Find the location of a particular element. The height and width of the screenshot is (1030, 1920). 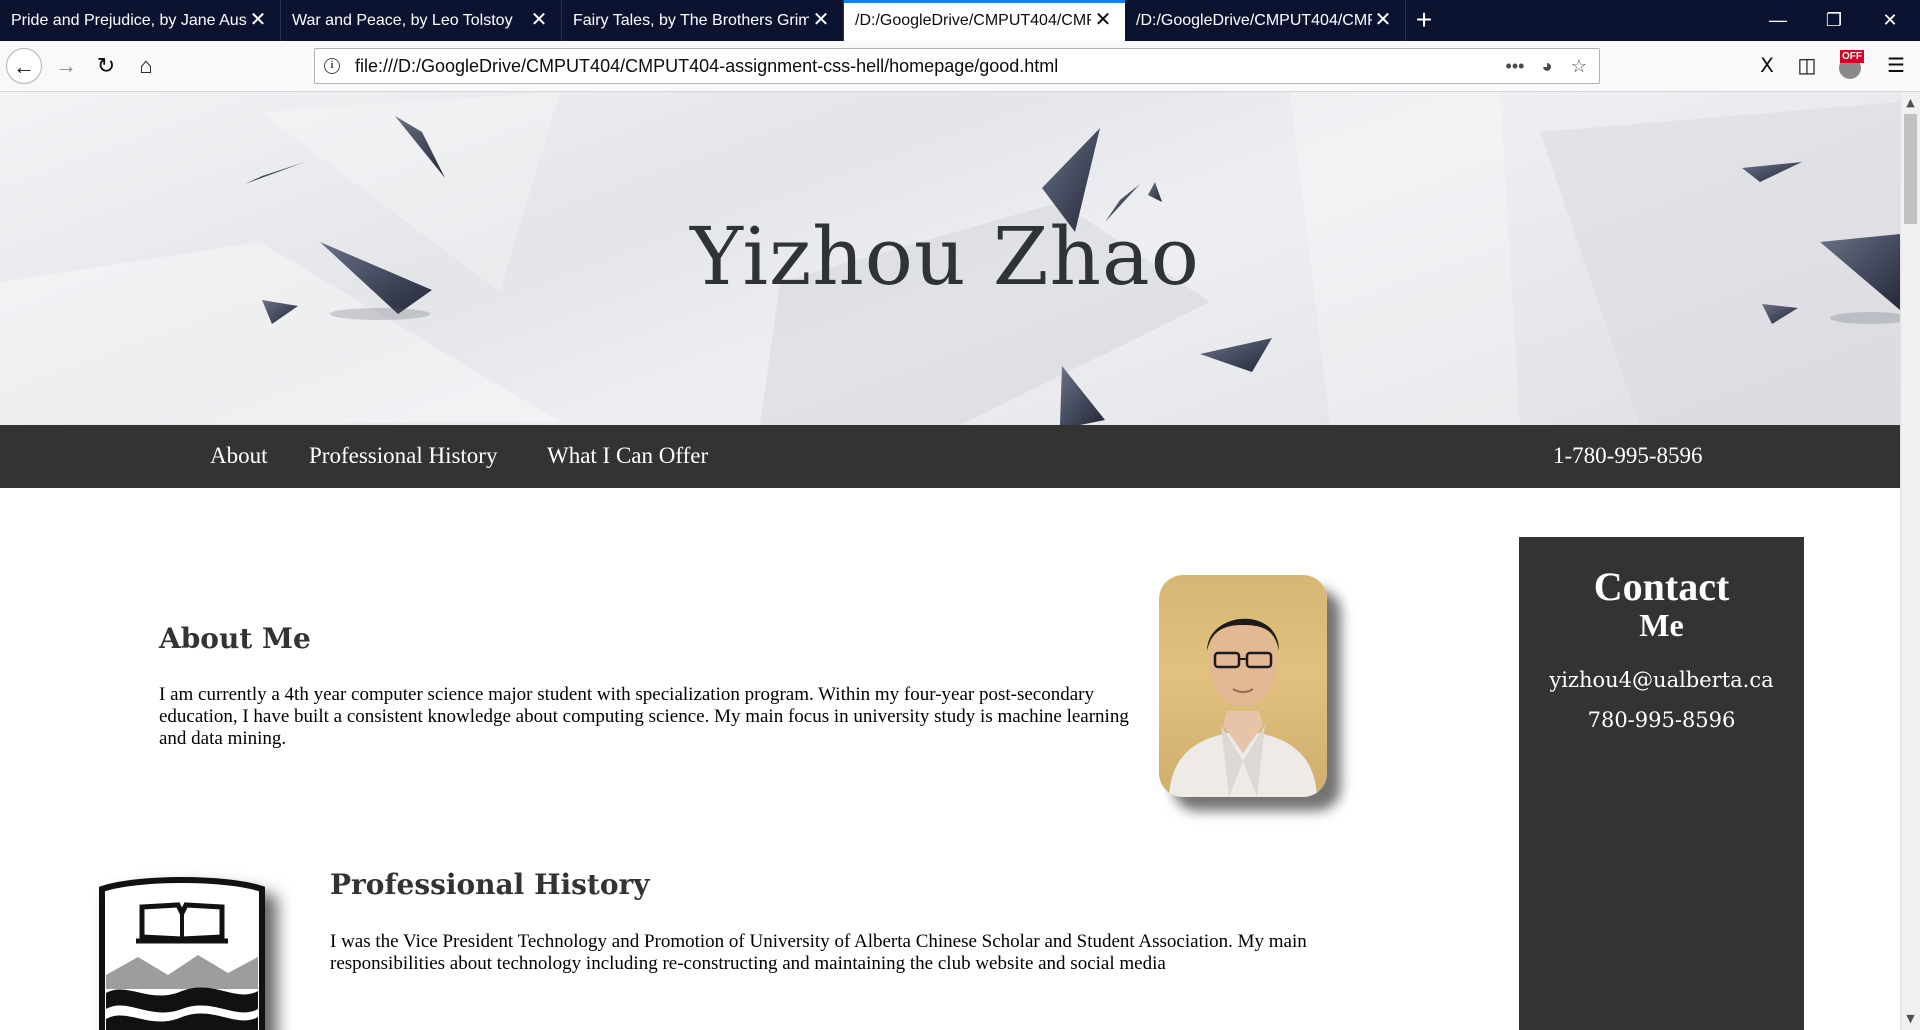

nav-link-what-i-can-offer: What I Can Offer is located at coordinates (627, 456).